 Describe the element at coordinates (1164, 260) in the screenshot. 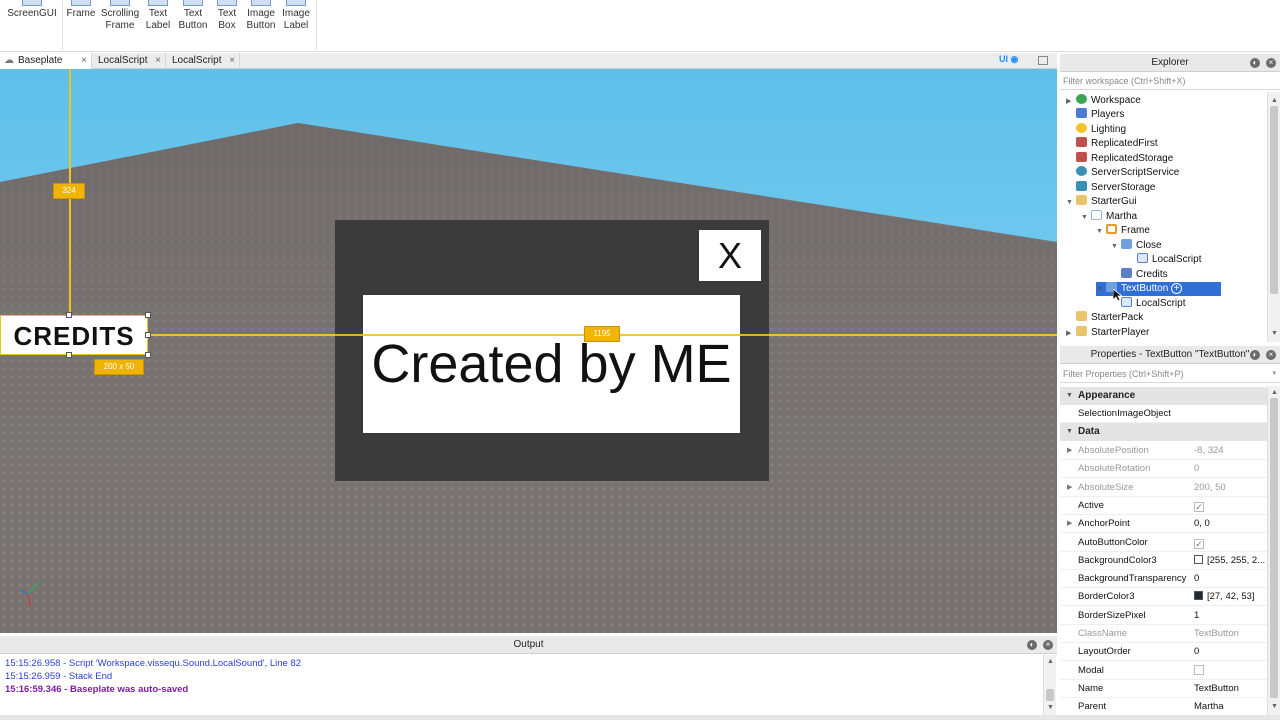

I see `tree-item-localscript: LocalScript` at that location.